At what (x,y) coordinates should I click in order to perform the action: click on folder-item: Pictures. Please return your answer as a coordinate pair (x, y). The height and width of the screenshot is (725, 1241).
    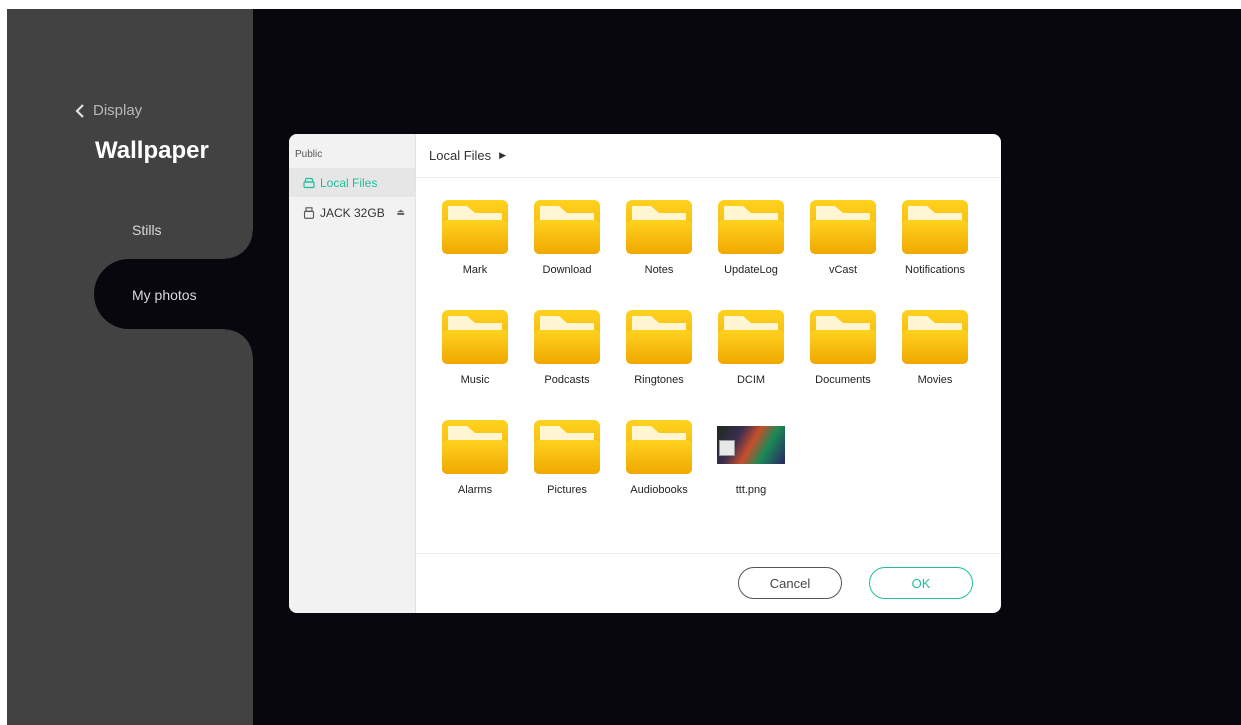
    Looking at the image, I should click on (567, 471).